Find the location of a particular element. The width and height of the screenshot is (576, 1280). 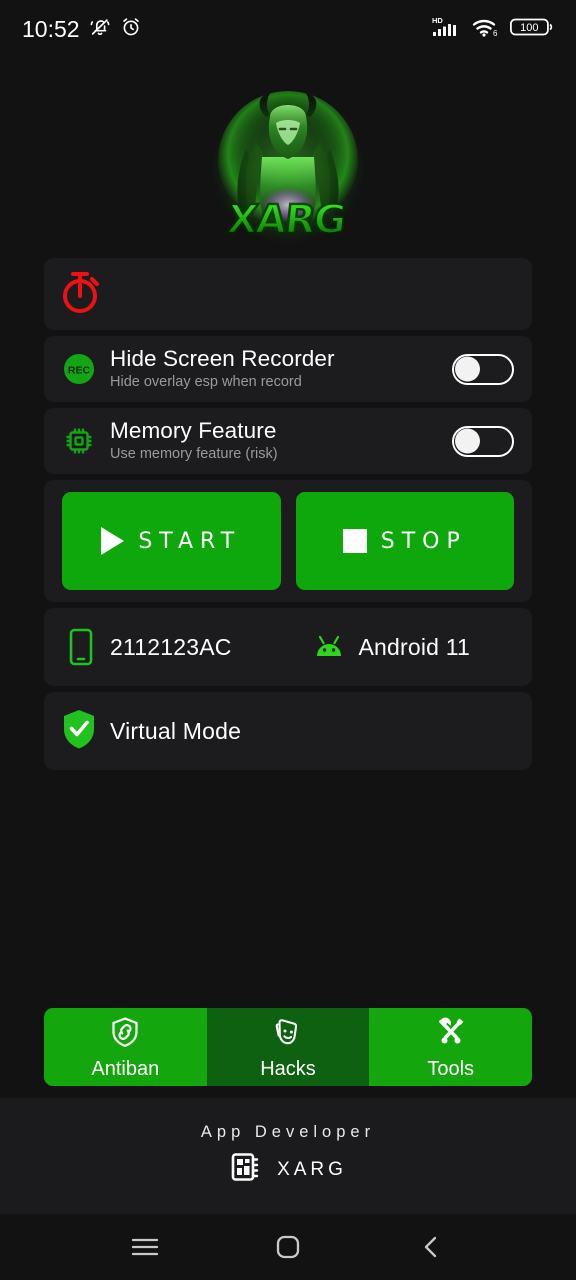

svg-text: 6 is located at coordinates (495, 33).